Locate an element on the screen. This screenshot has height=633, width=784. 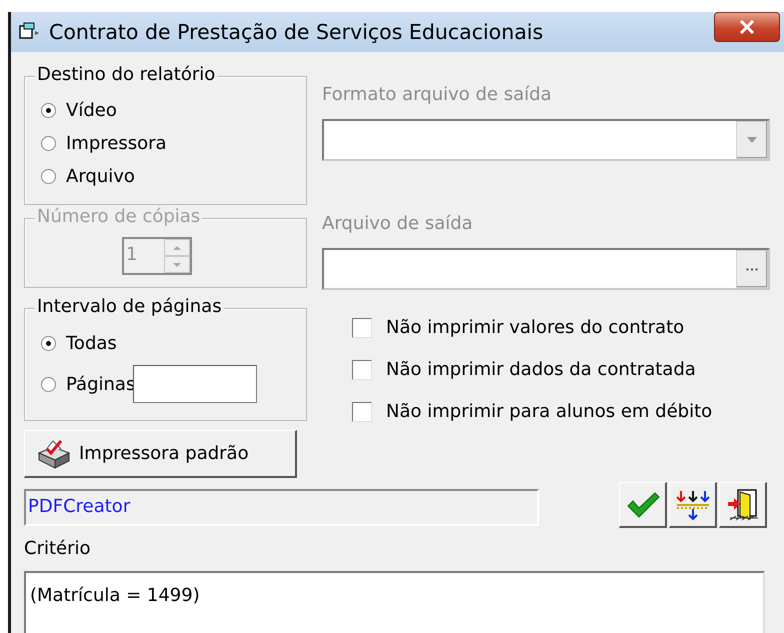
browse-button is located at coordinates (752, 269).